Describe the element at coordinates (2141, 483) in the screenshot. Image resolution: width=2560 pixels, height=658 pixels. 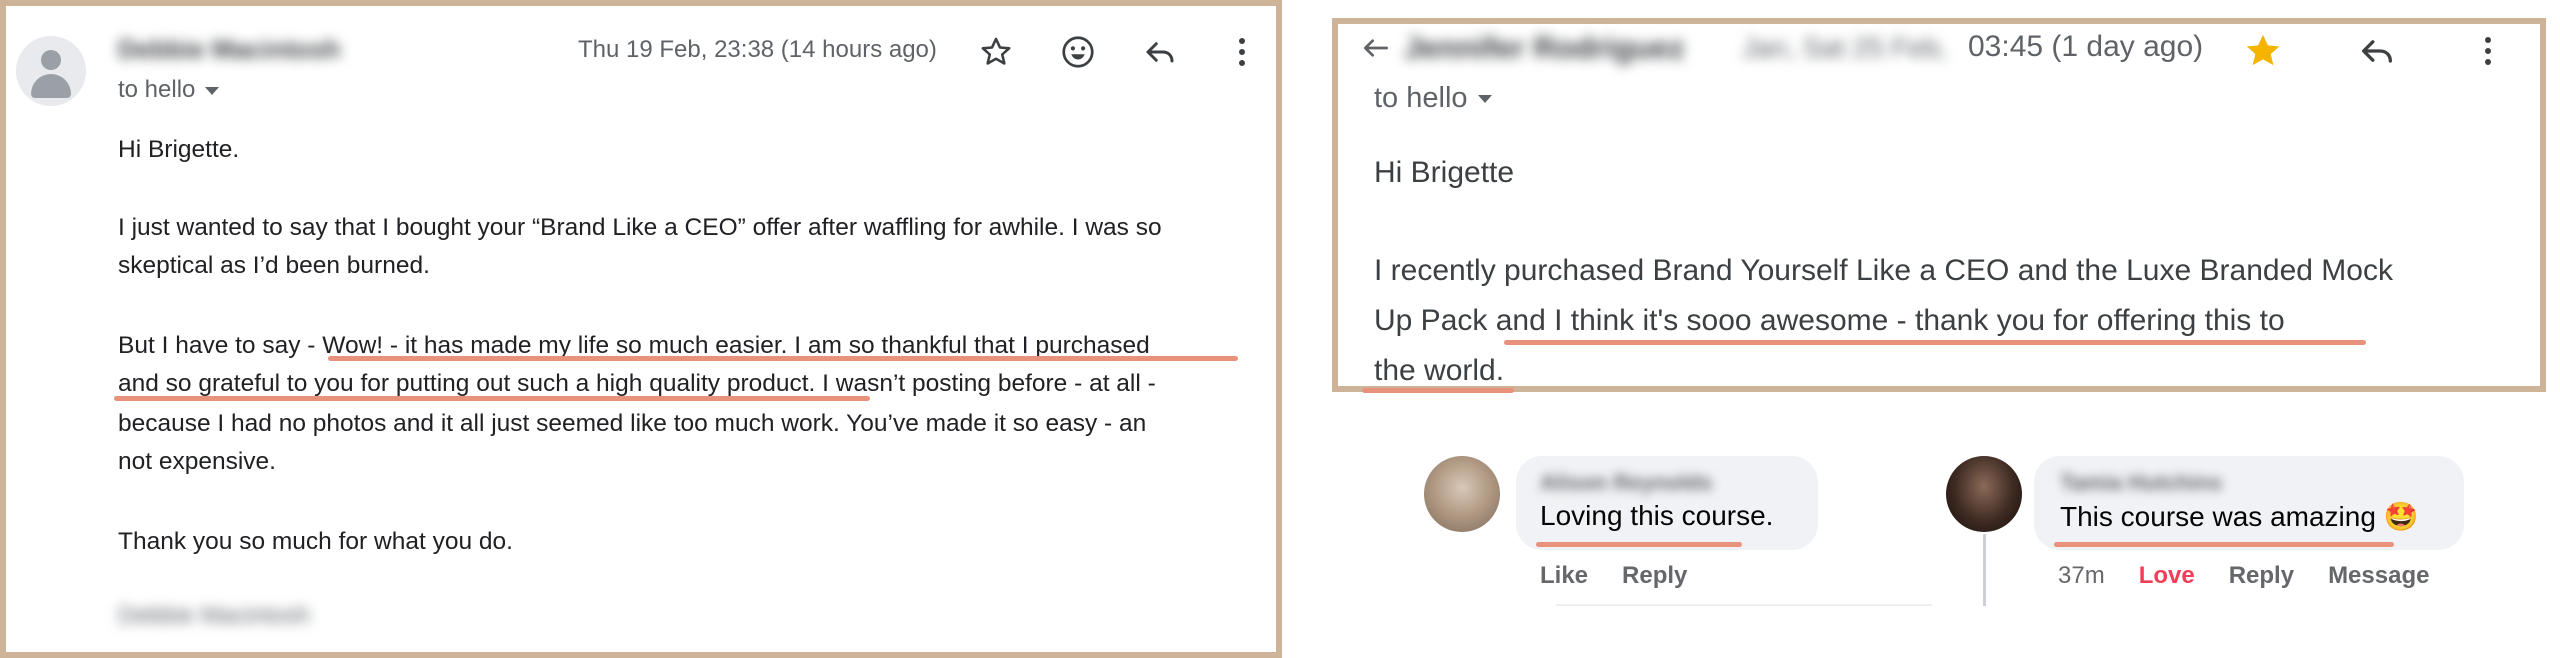
I see `commenter-name: Tamia Hutchins` at that location.